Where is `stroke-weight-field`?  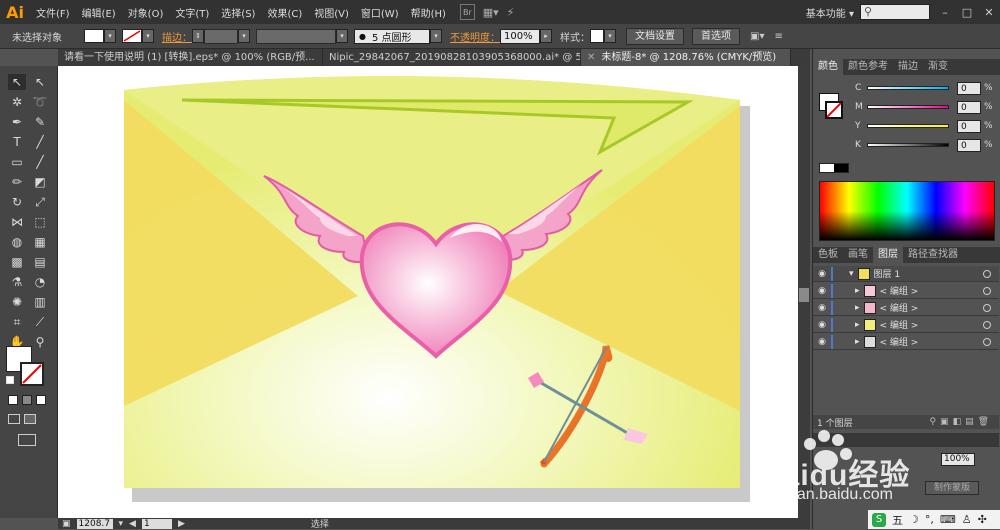
stroke-weight-field is located at coordinates (221, 36).